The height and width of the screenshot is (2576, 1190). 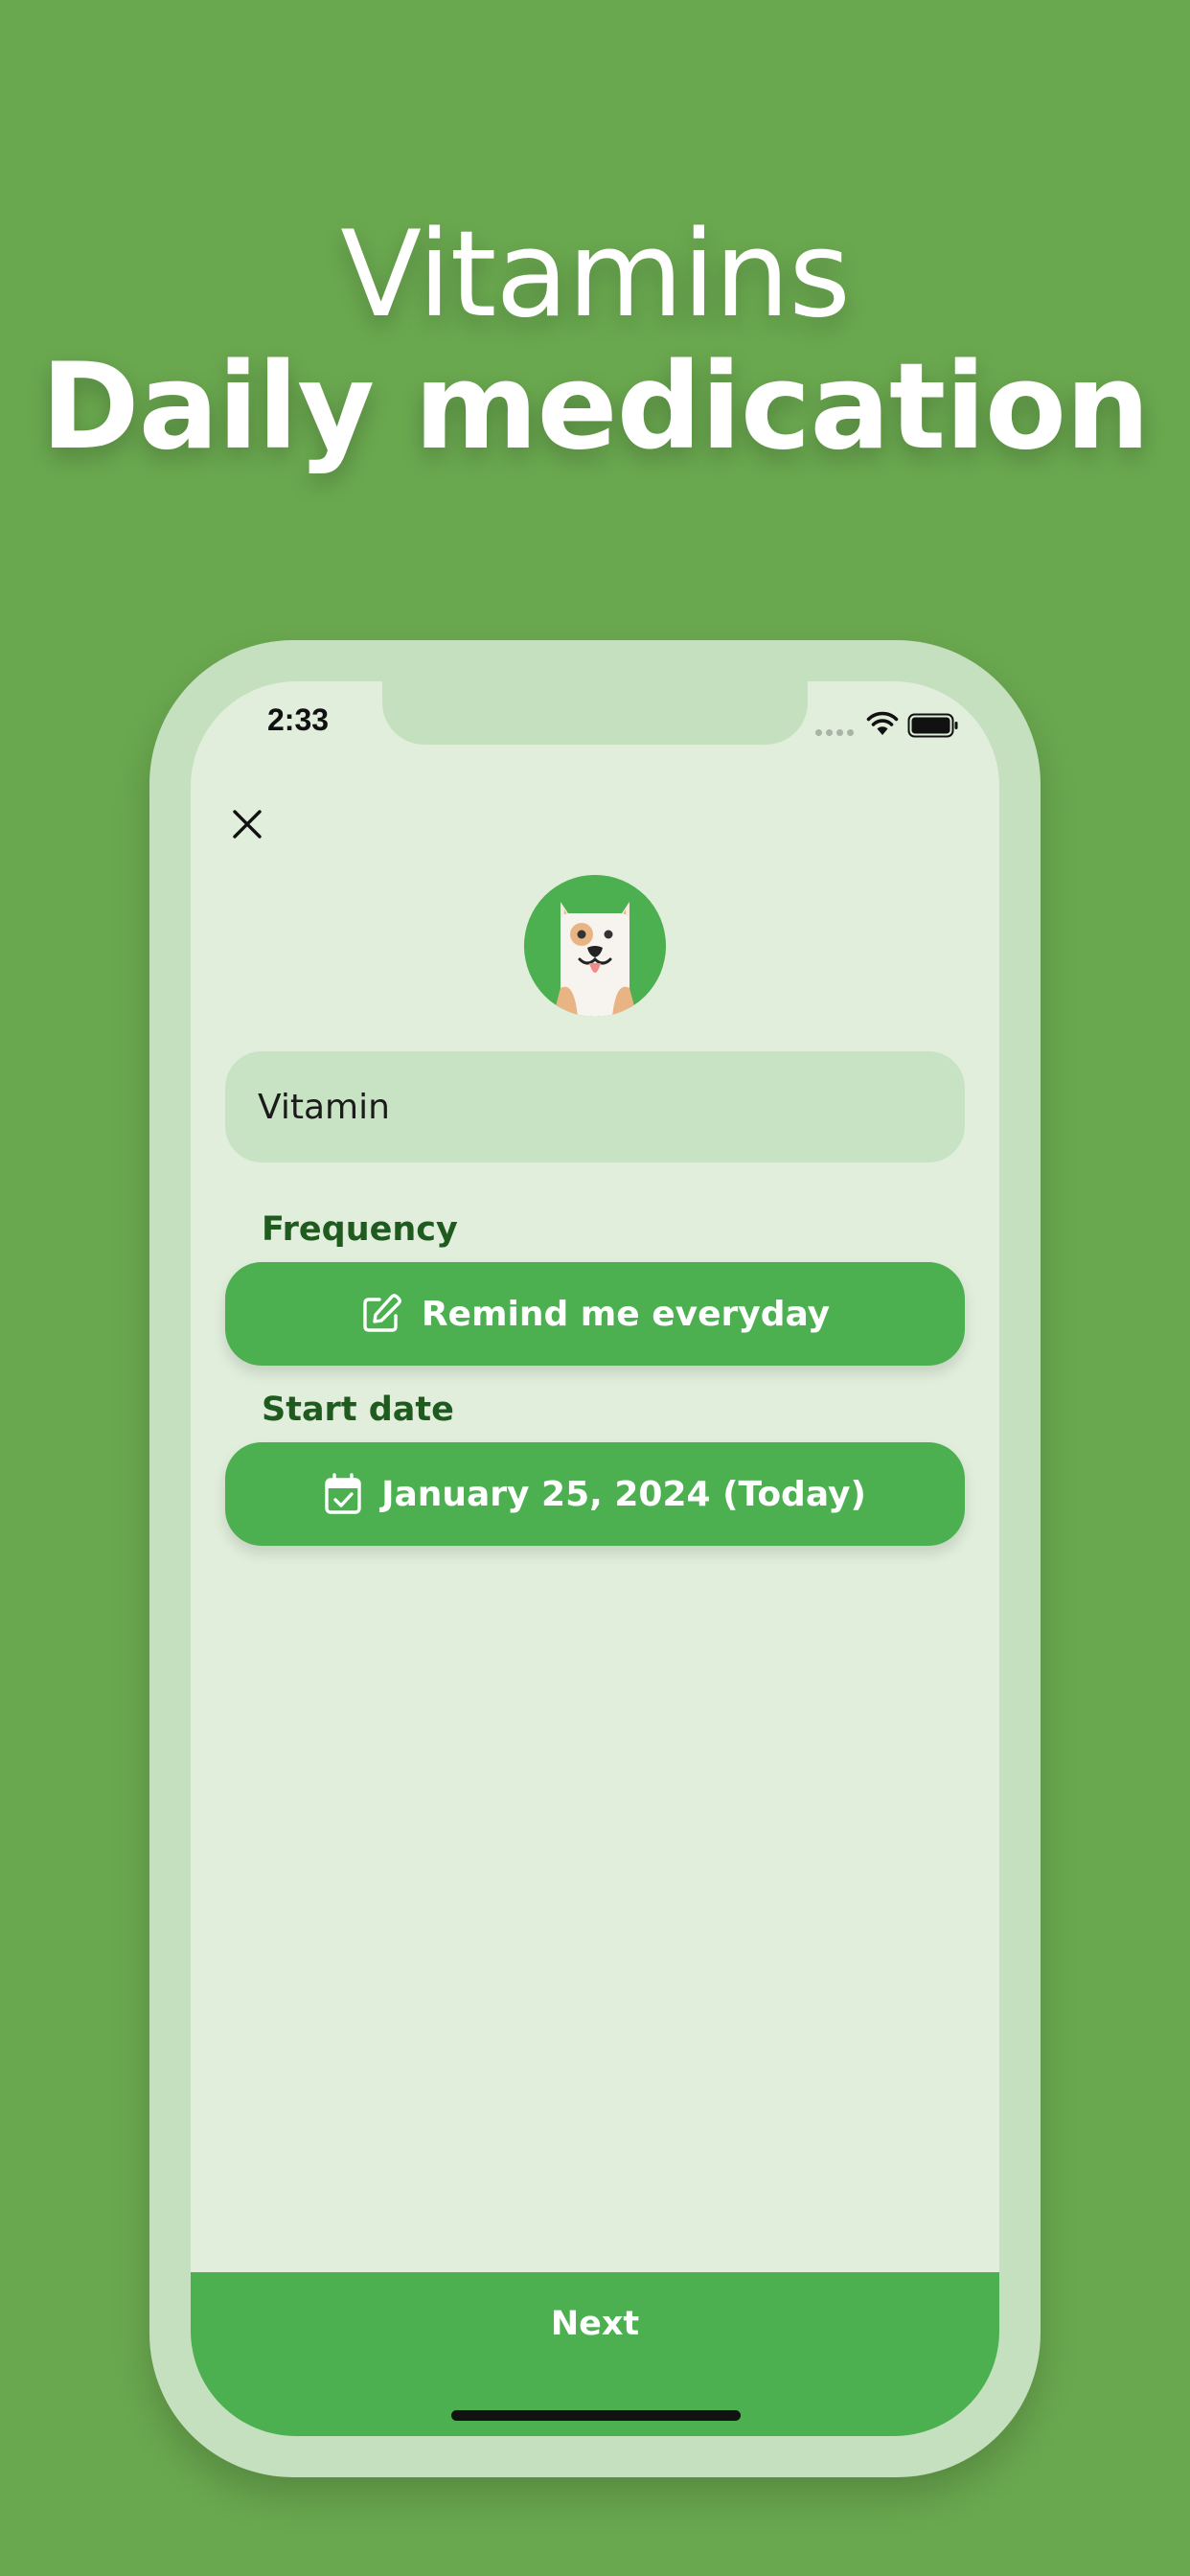 What do you see at coordinates (595, 407) in the screenshot?
I see `promo-headline-line2: Daily medication` at bounding box center [595, 407].